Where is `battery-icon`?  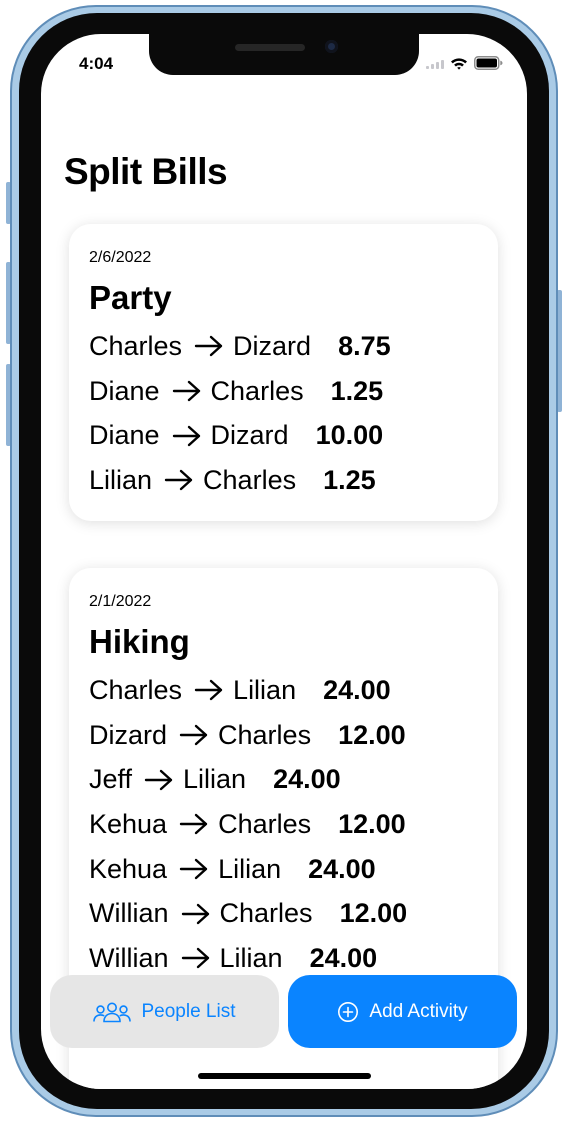
battery-icon is located at coordinates (488, 63).